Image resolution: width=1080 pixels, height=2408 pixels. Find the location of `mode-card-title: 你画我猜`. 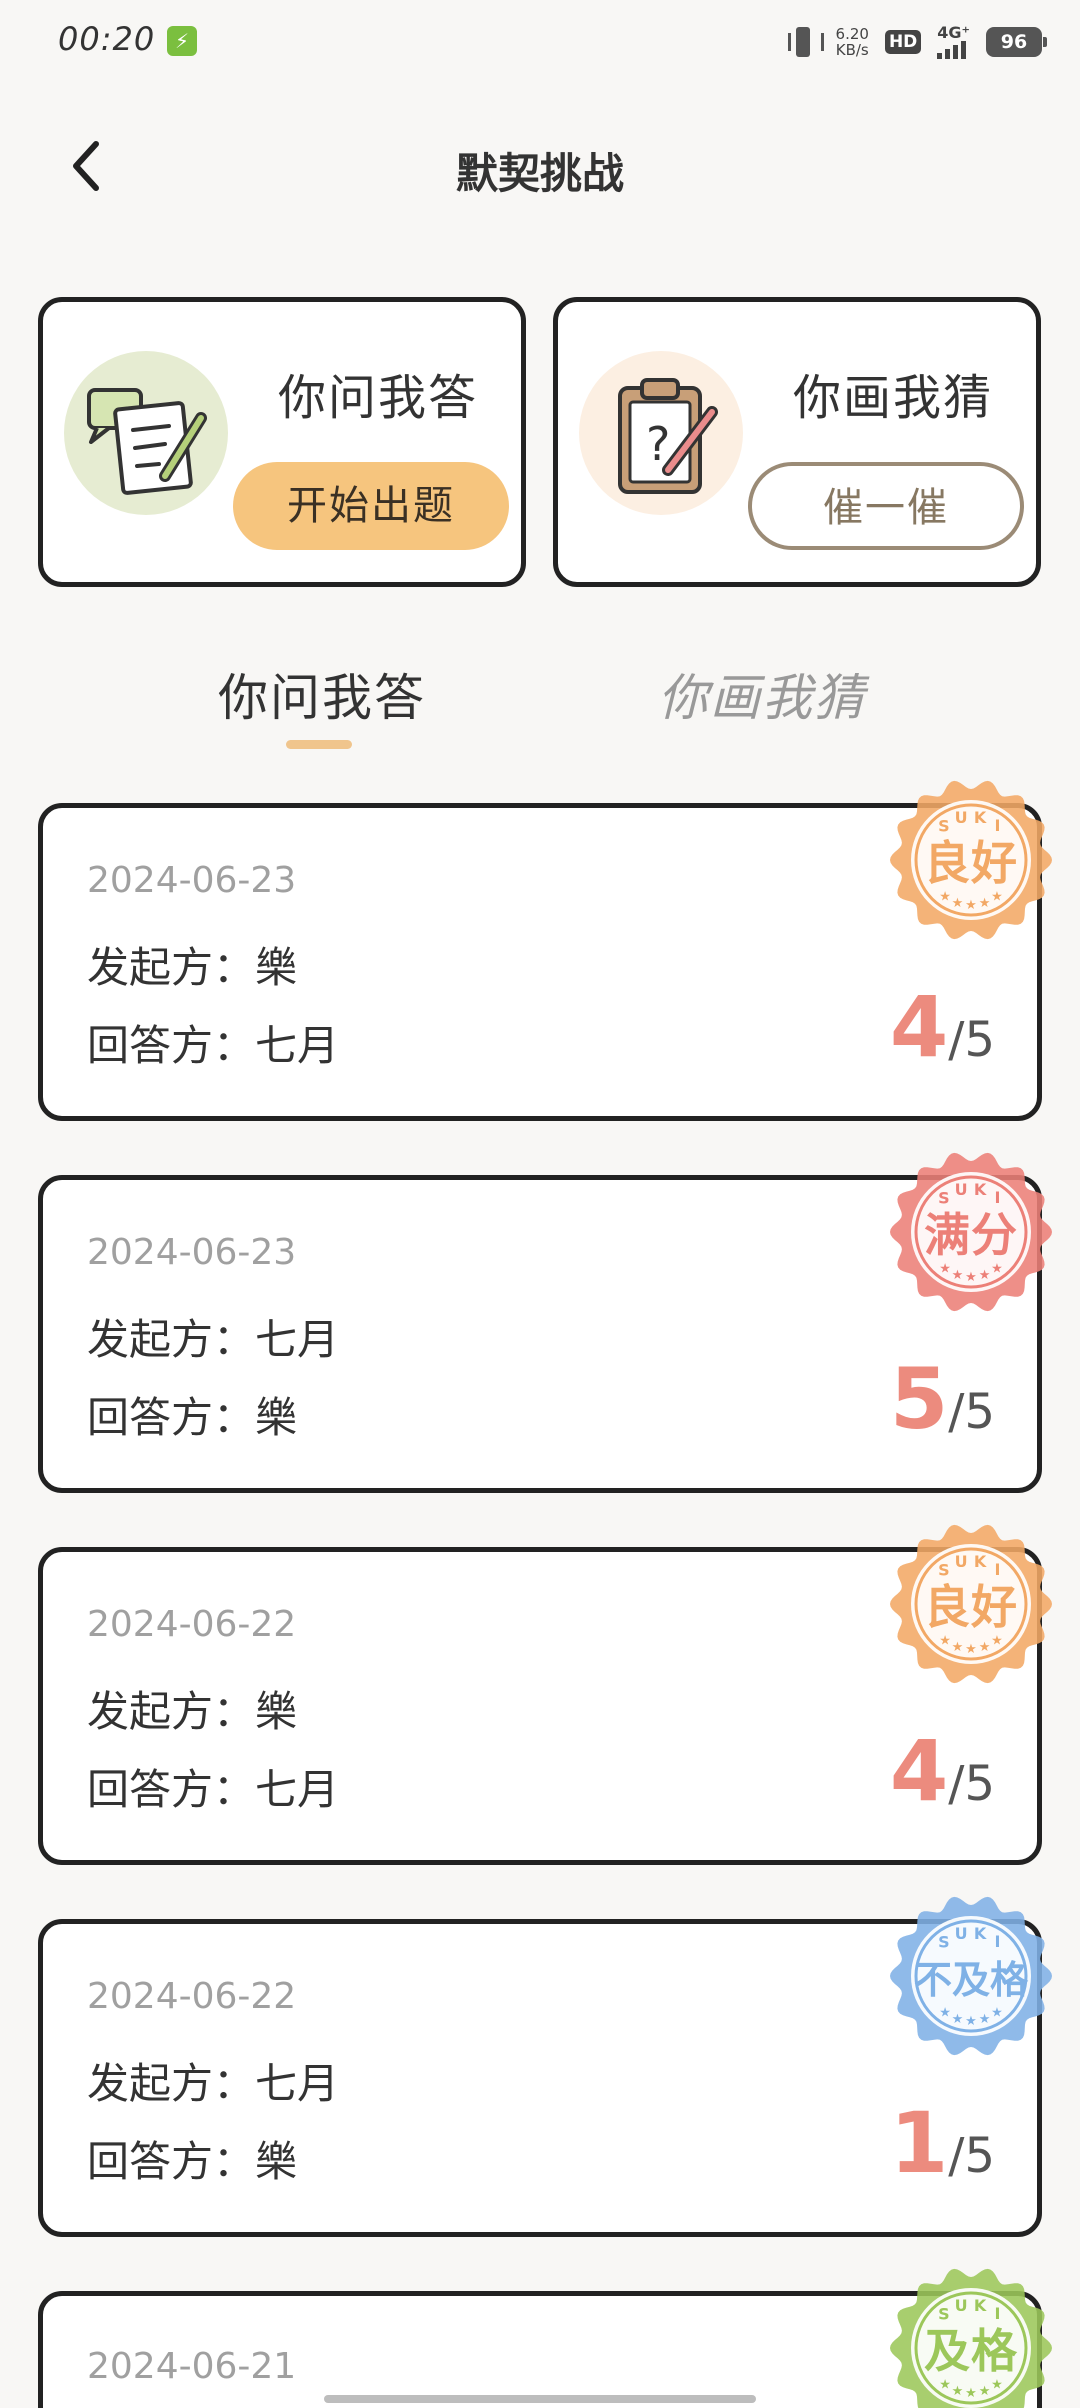

mode-card-title: 你画我猜 is located at coordinates (892, 398).